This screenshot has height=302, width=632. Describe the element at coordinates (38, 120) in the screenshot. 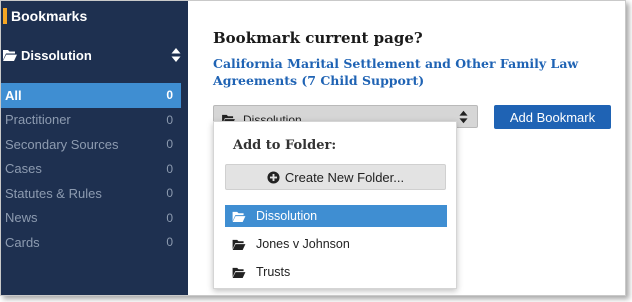

I see `sidebar-item-label: Practitioner` at that location.